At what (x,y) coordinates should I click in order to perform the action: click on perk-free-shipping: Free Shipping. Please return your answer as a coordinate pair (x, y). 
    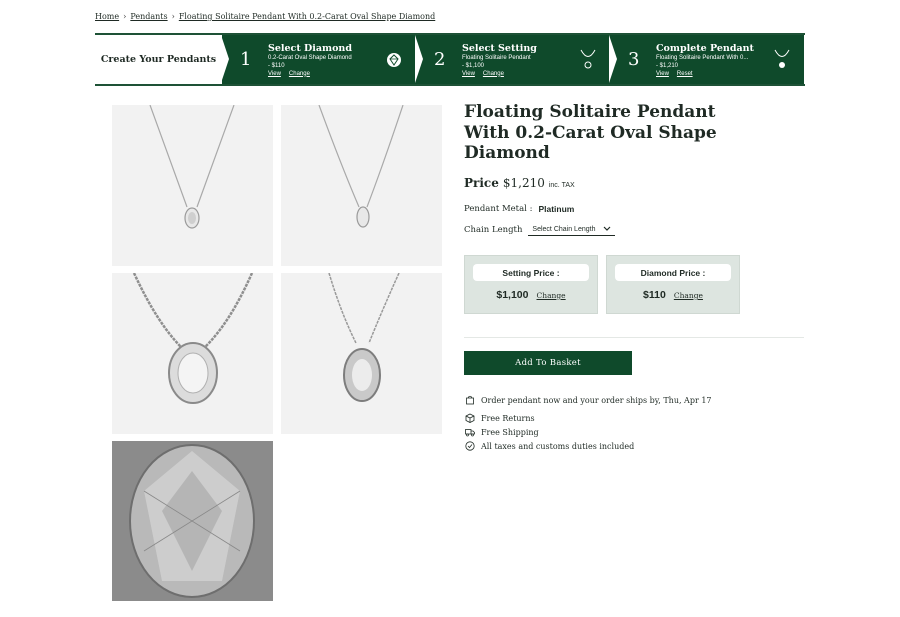
    Looking at the image, I should click on (588, 432).